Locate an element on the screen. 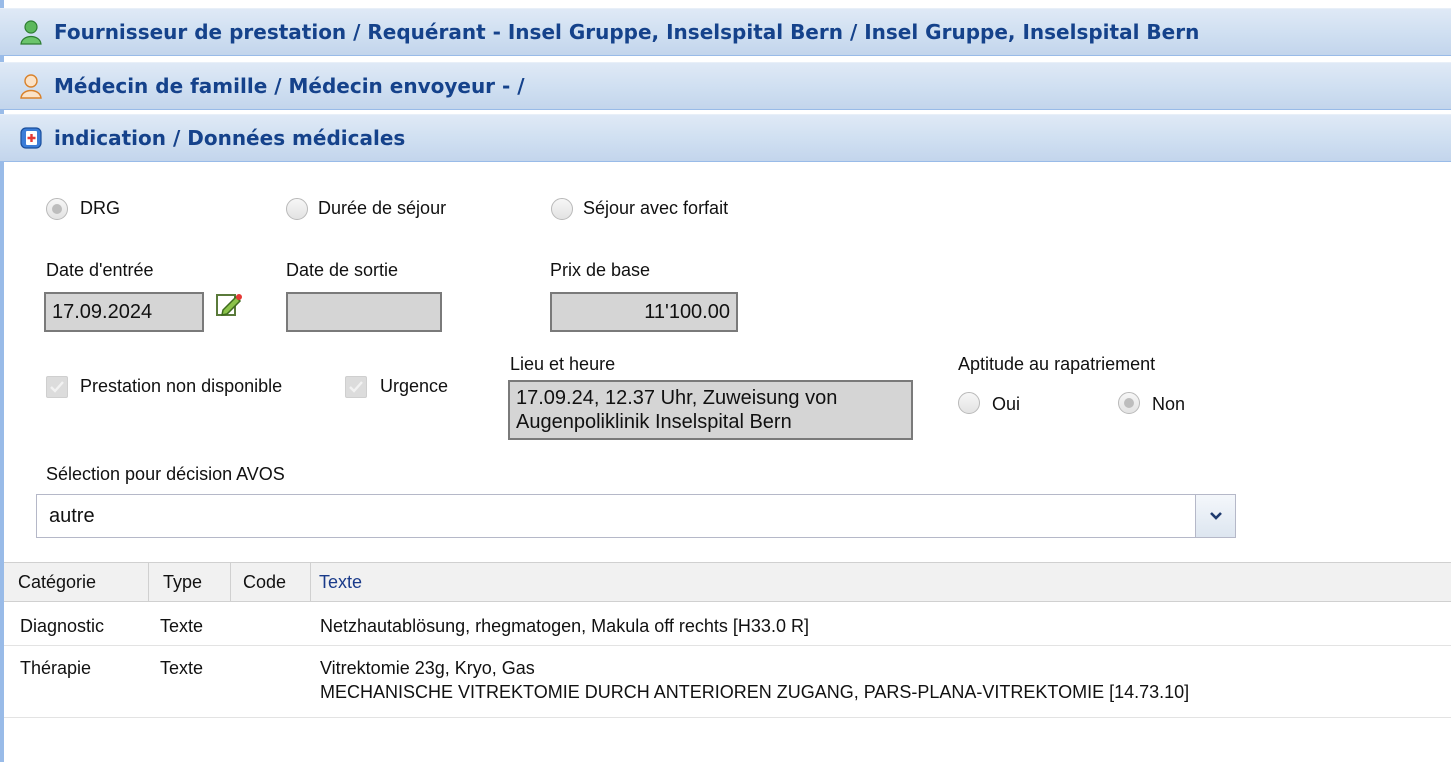  green-user-icon is located at coordinates (31, 32).